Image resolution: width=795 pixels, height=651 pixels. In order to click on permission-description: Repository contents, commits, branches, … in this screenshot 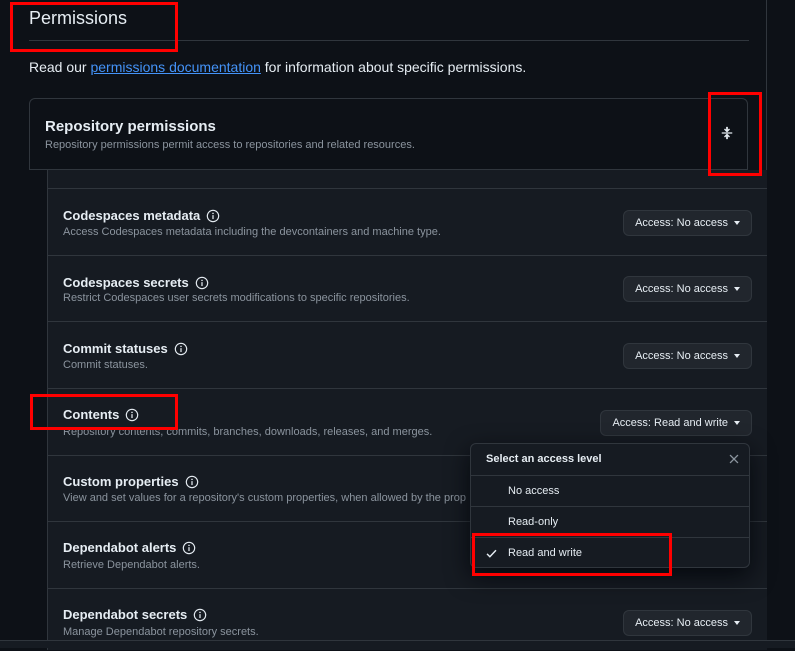, I will do `click(248, 432)`.